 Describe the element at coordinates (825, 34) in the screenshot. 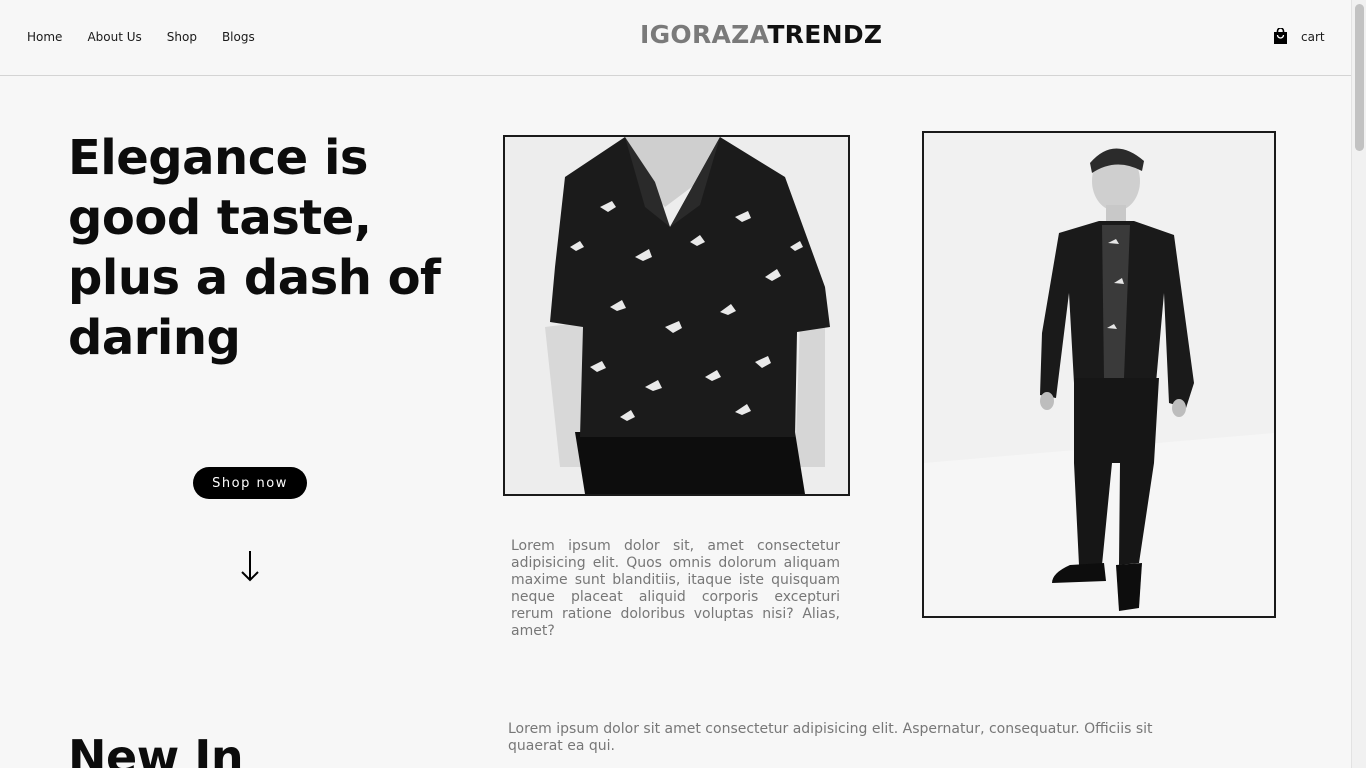

I see `logo-part-2: TRENDZ` at that location.